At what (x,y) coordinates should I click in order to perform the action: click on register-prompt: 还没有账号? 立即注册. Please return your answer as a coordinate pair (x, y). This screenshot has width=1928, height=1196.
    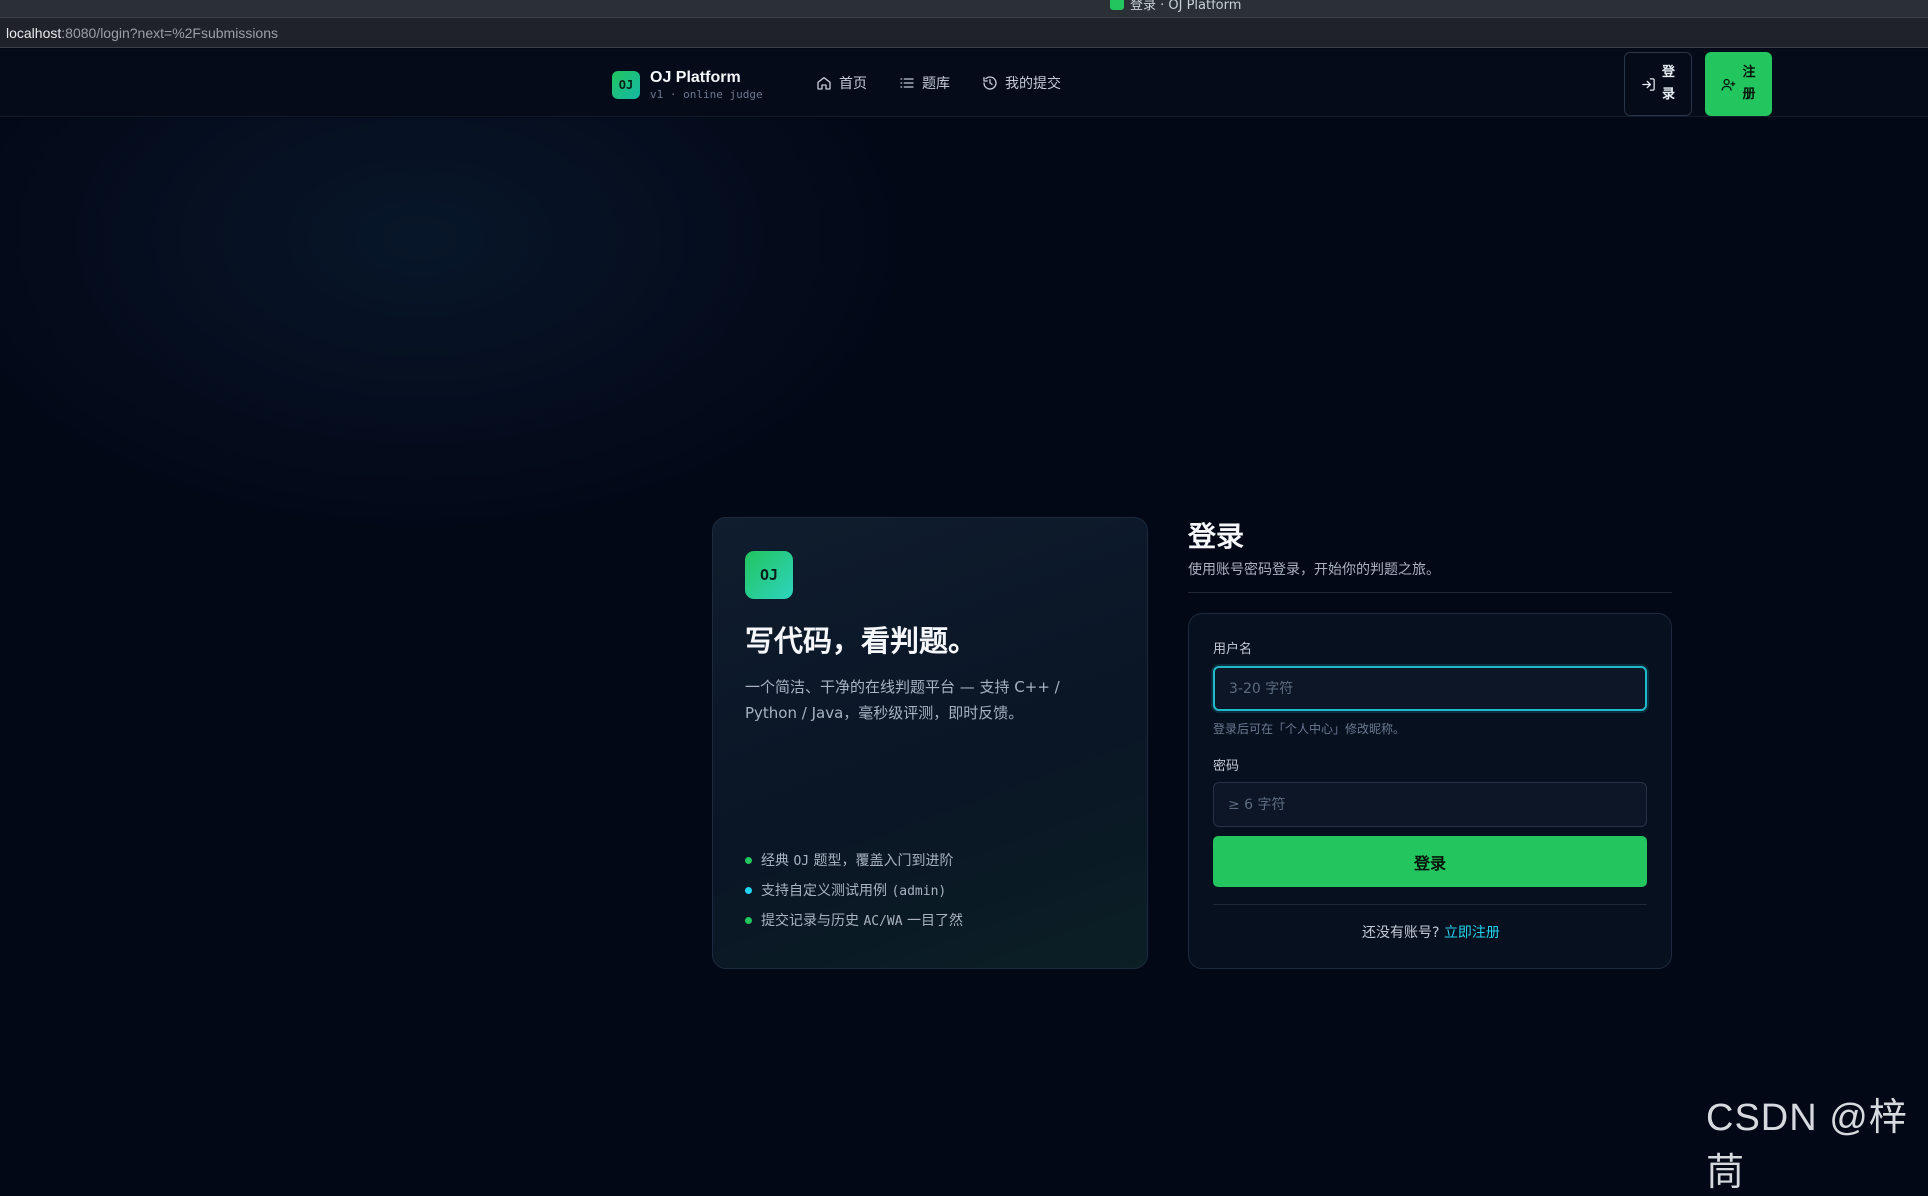
    Looking at the image, I should click on (1431, 932).